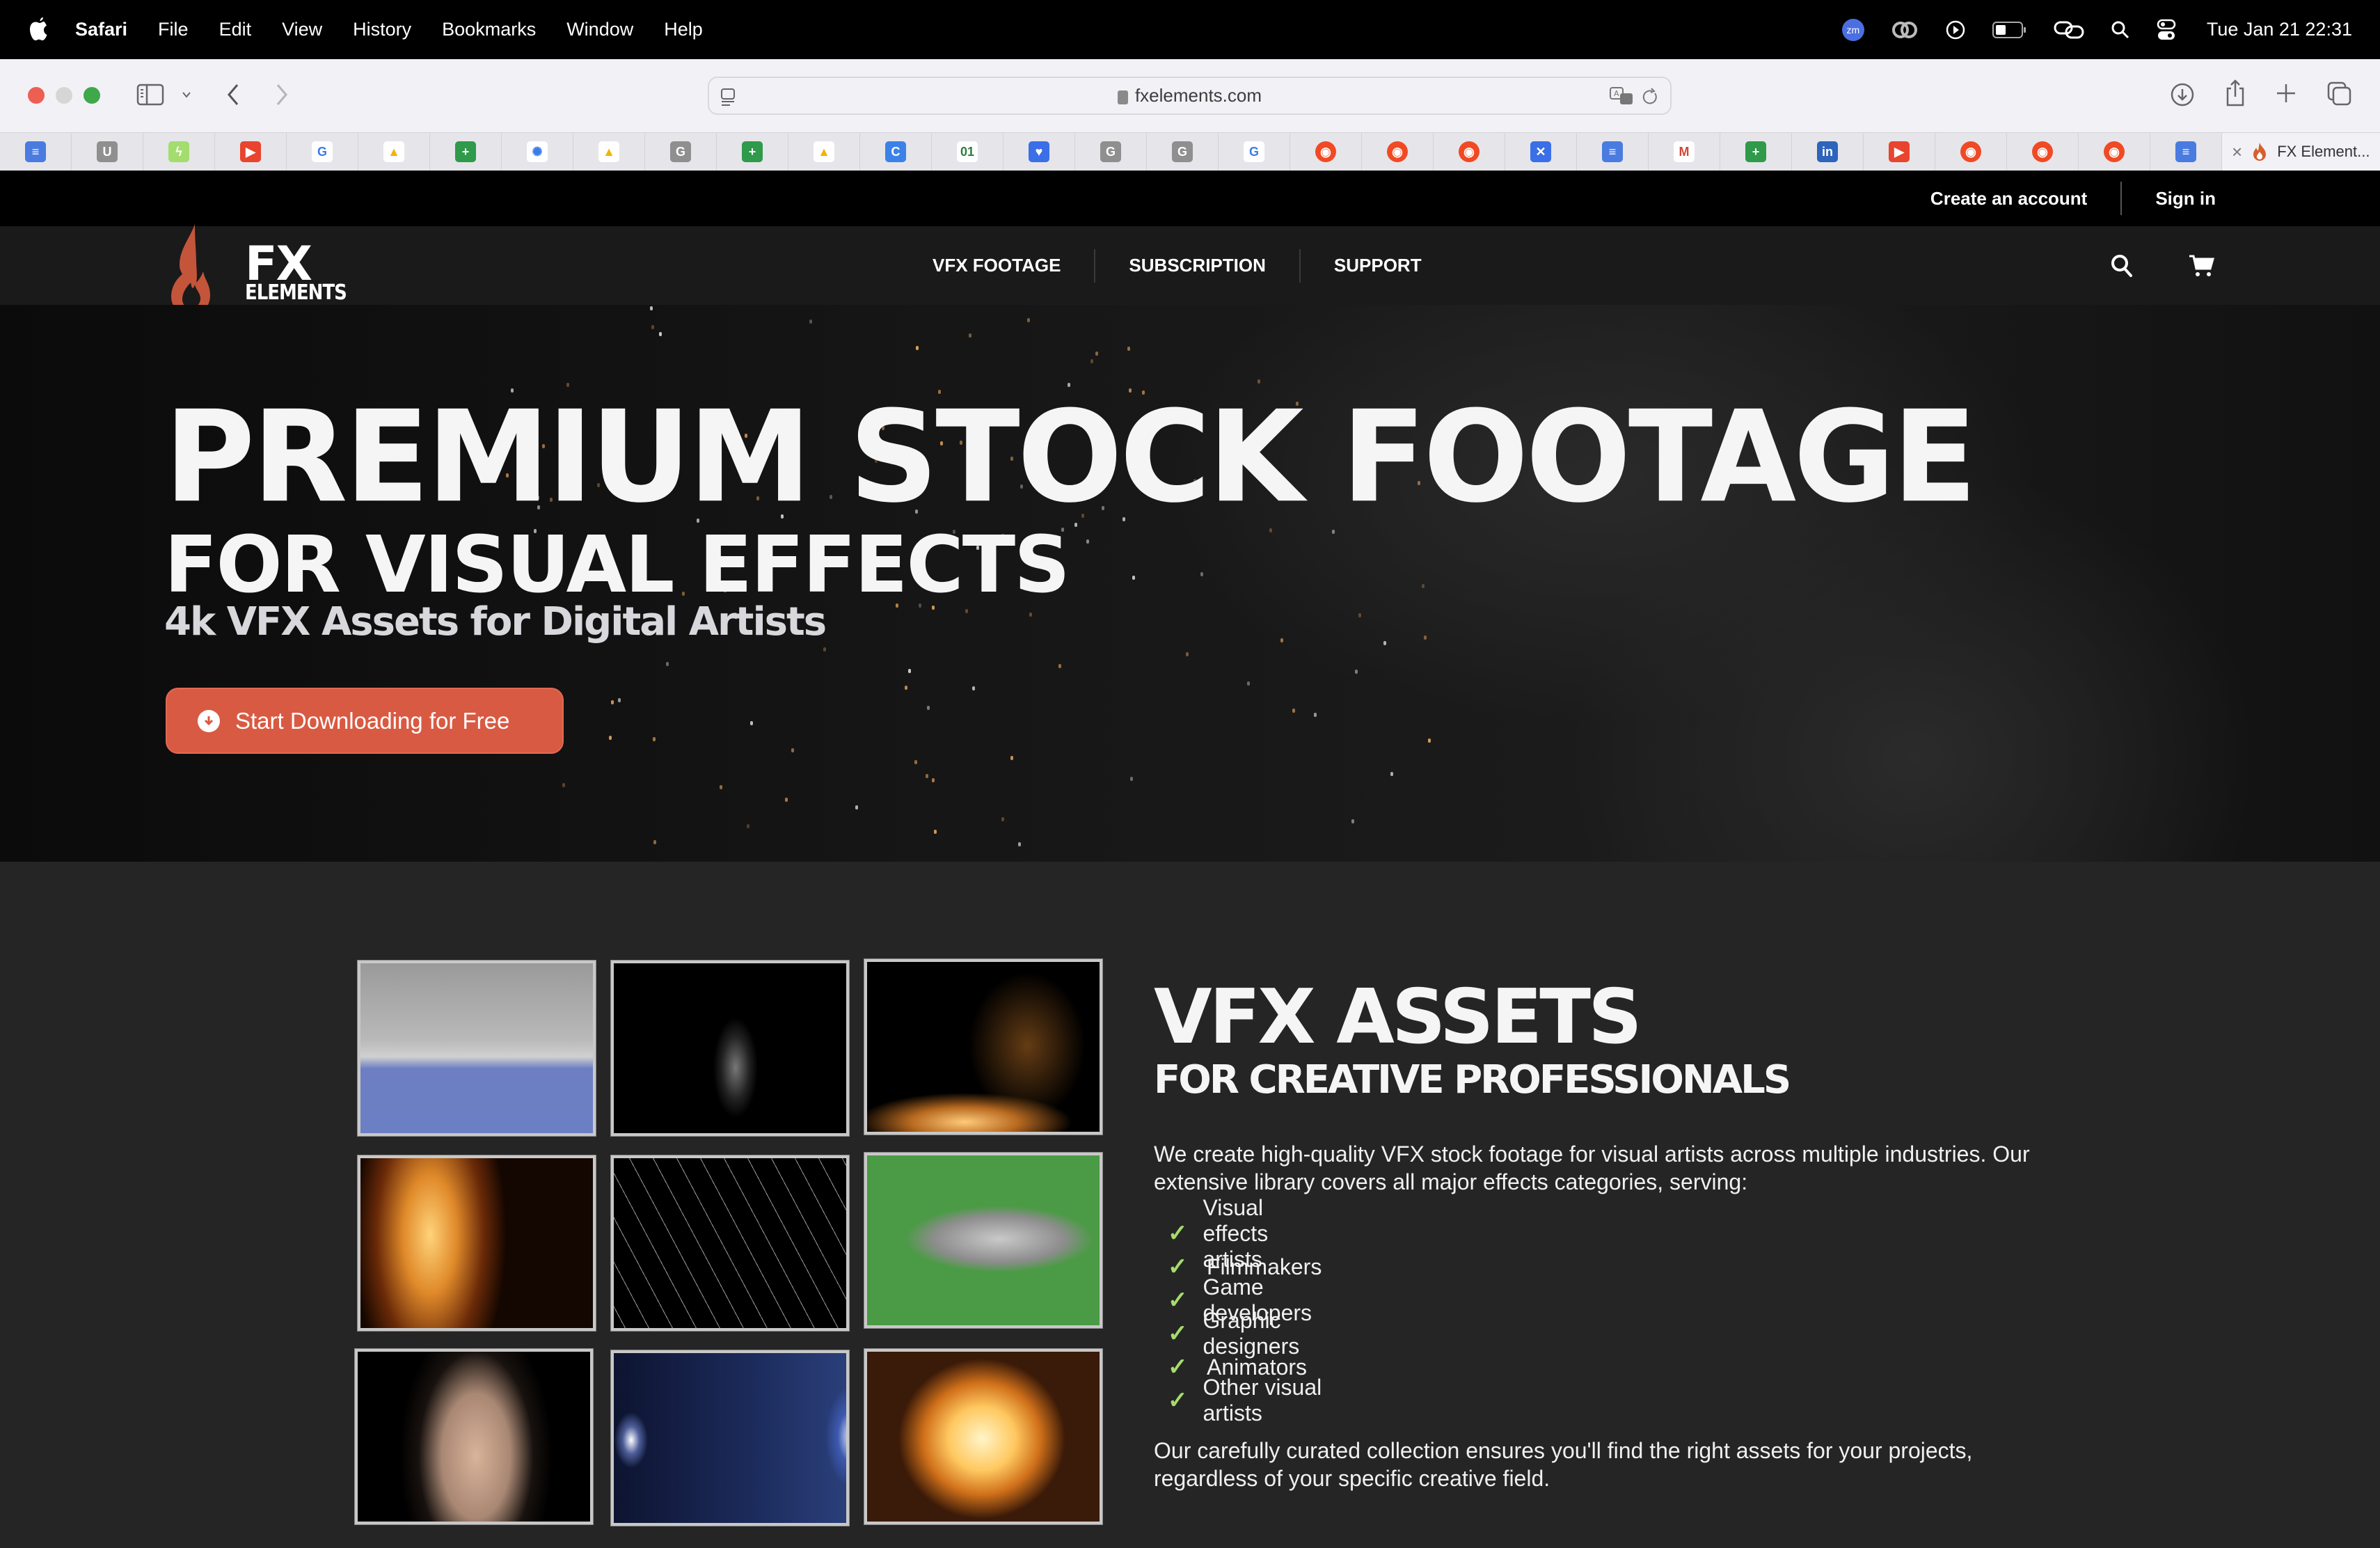  Describe the element at coordinates (477, 1243) in the screenshot. I see `thumb-fire` at that location.